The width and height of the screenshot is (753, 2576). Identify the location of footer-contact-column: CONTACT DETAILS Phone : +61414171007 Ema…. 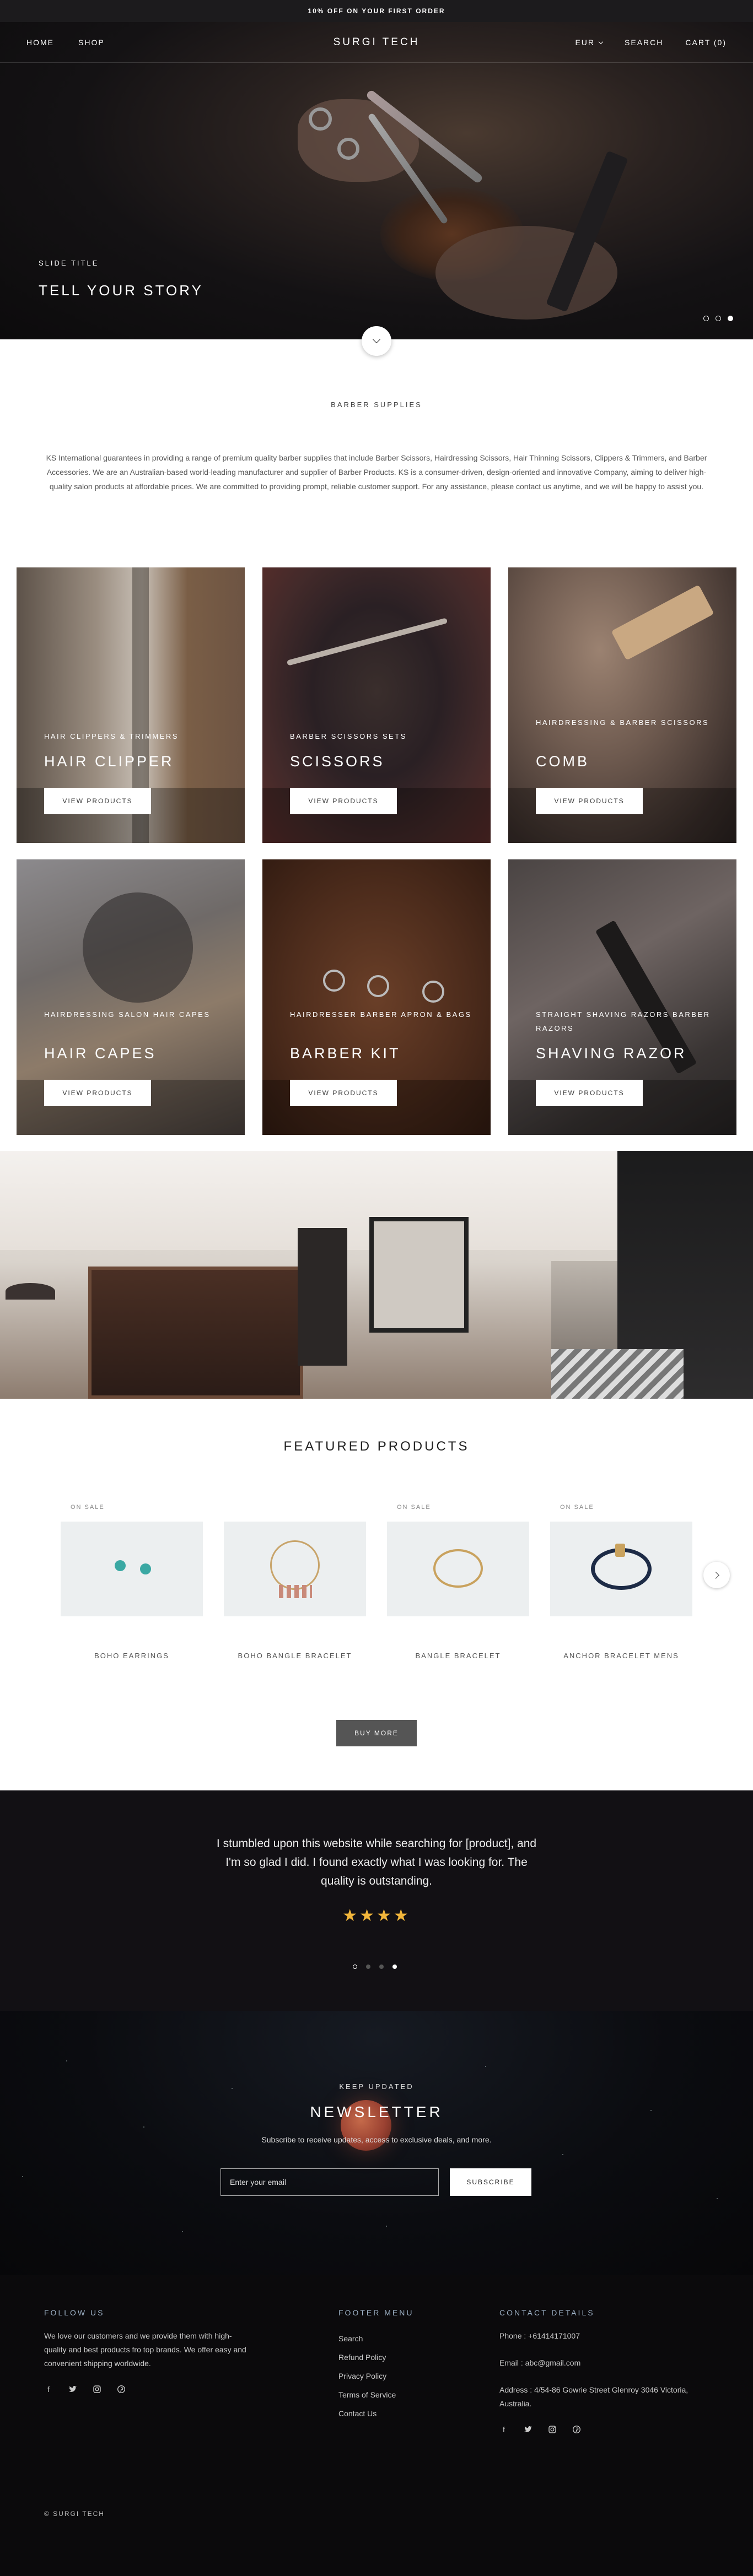
(598, 2371).